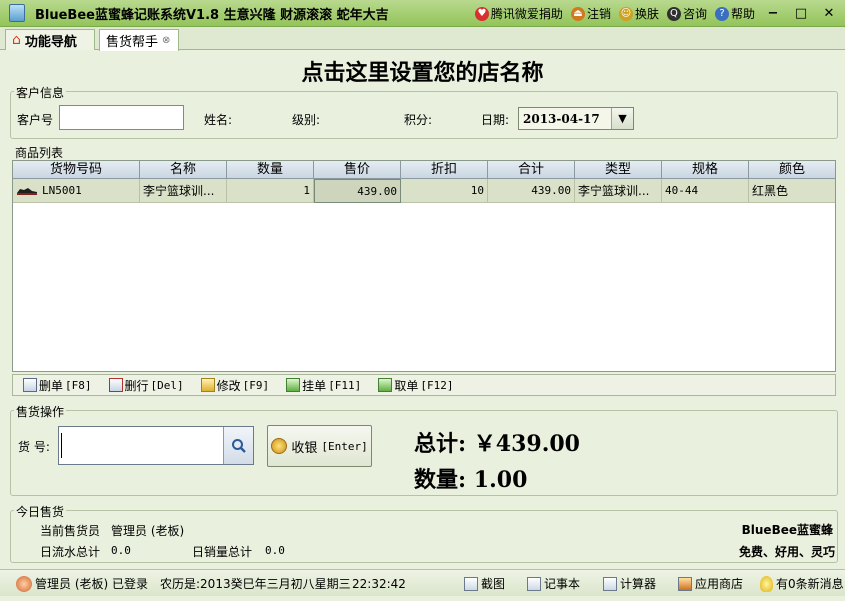  What do you see at coordinates (610, 583) in the screenshot?
I see `calculator-icon` at bounding box center [610, 583].